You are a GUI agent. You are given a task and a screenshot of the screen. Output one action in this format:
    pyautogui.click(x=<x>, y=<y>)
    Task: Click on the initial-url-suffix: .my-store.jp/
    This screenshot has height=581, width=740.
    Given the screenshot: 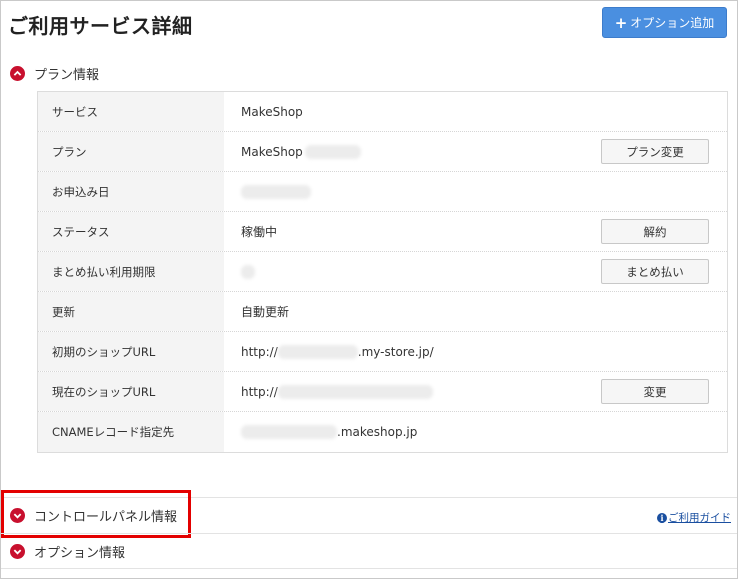 What is the action you would take?
    pyautogui.click(x=395, y=351)
    